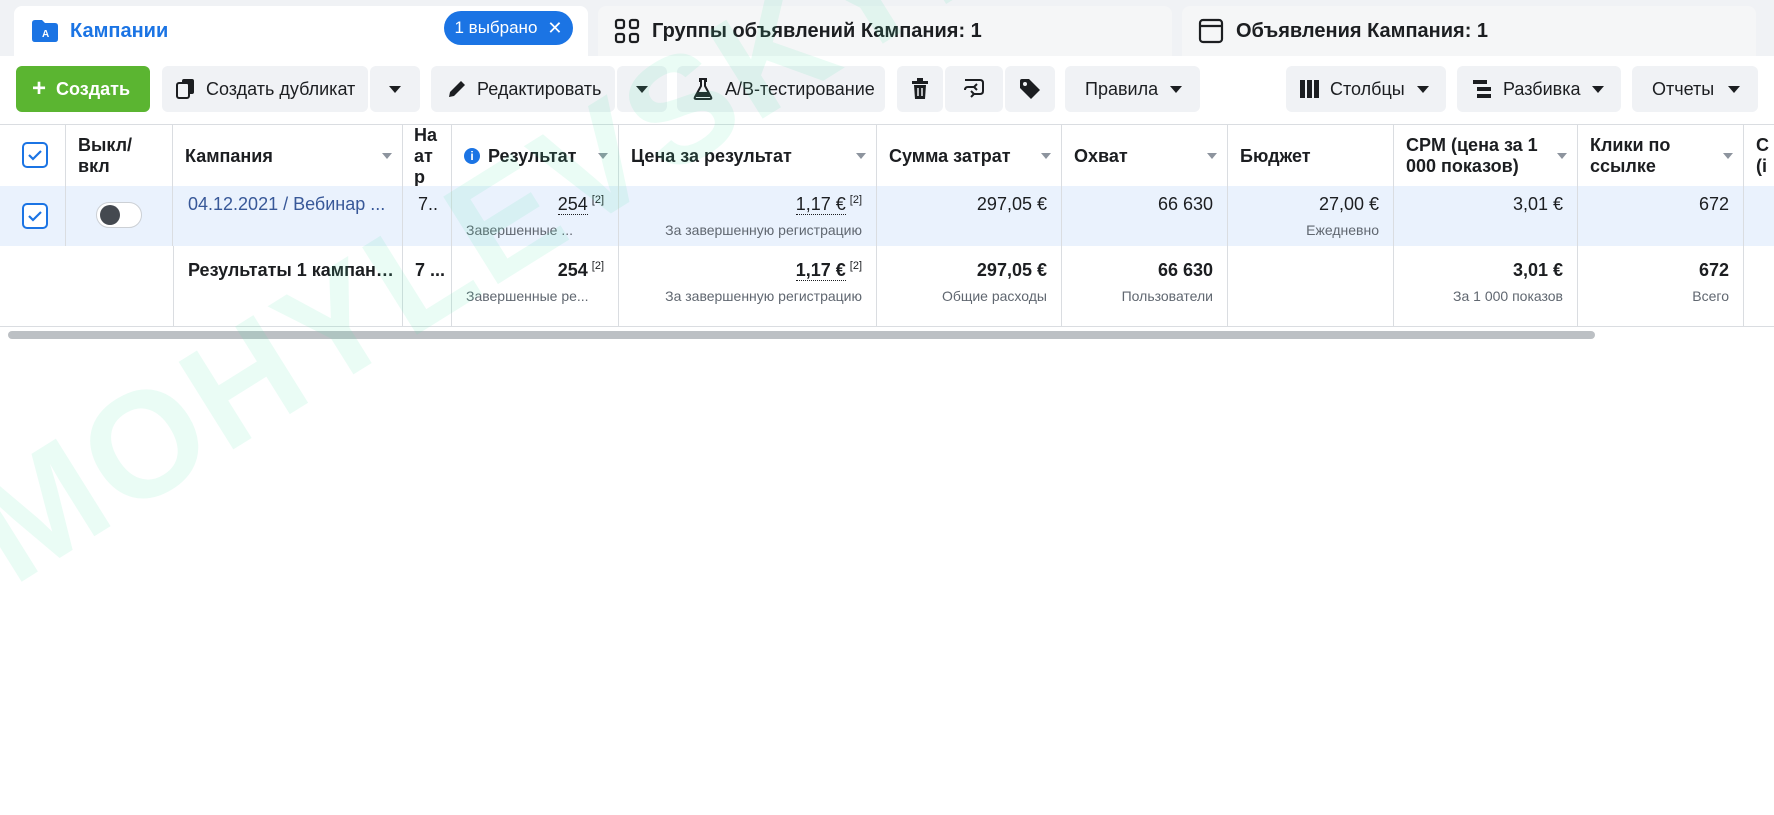  Describe the element at coordinates (1122, 88) in the screenshot. I see `rules-label: Правила` at that location.